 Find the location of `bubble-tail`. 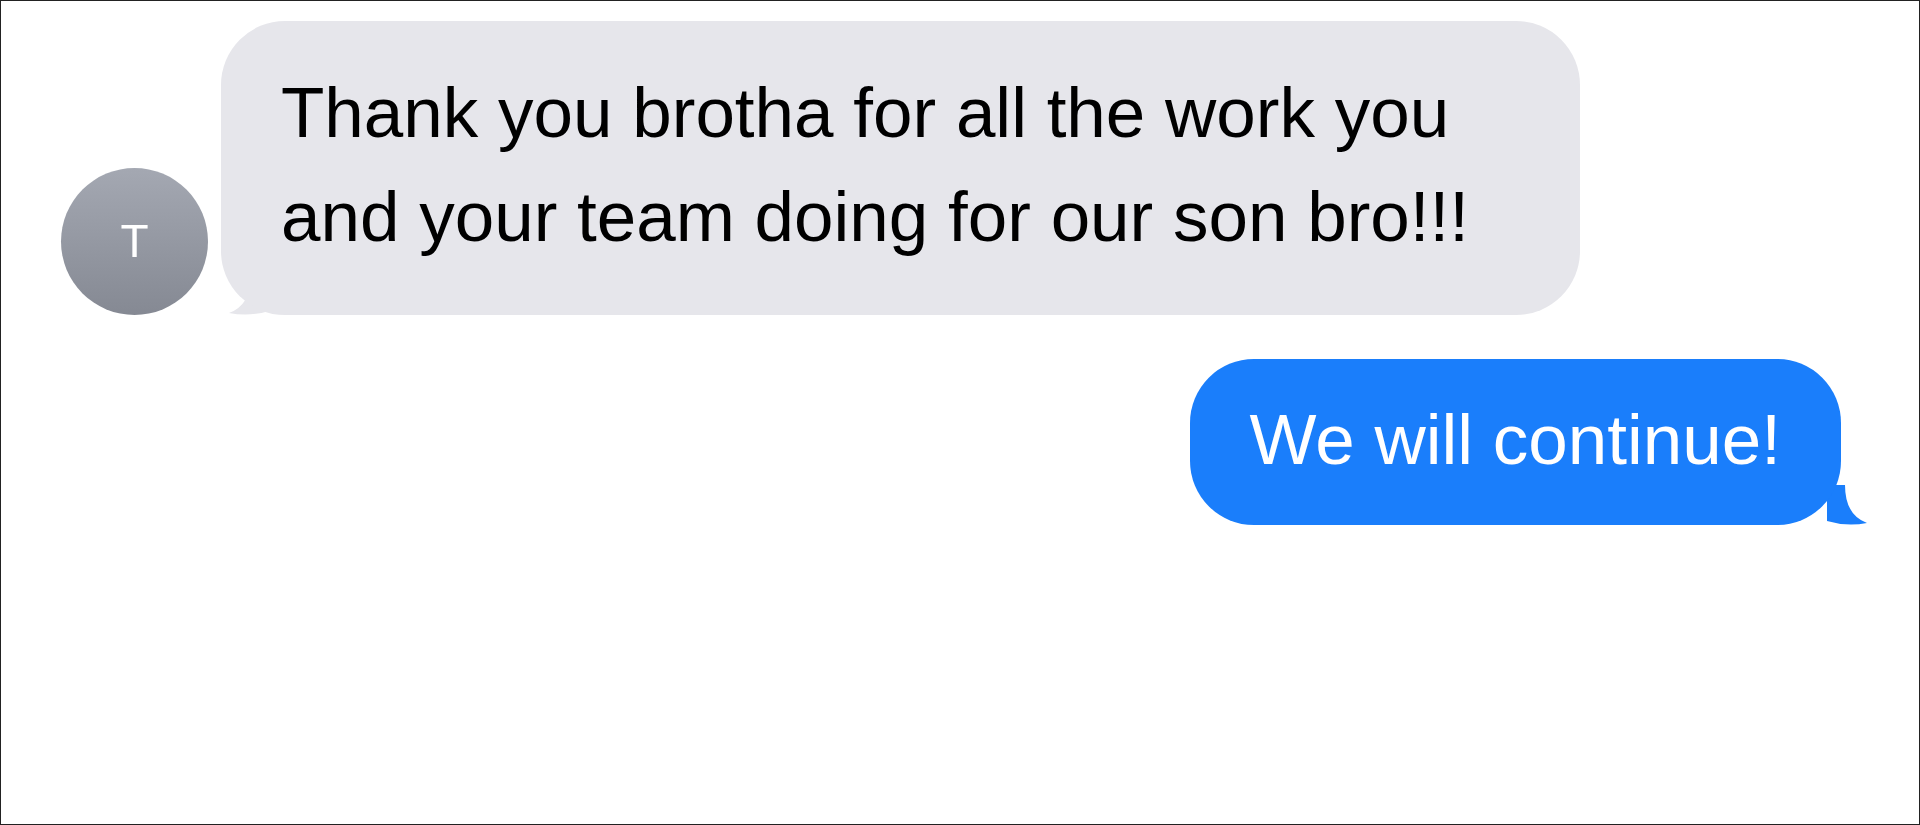

bubble-tail is located at coordinates (1847, 505).